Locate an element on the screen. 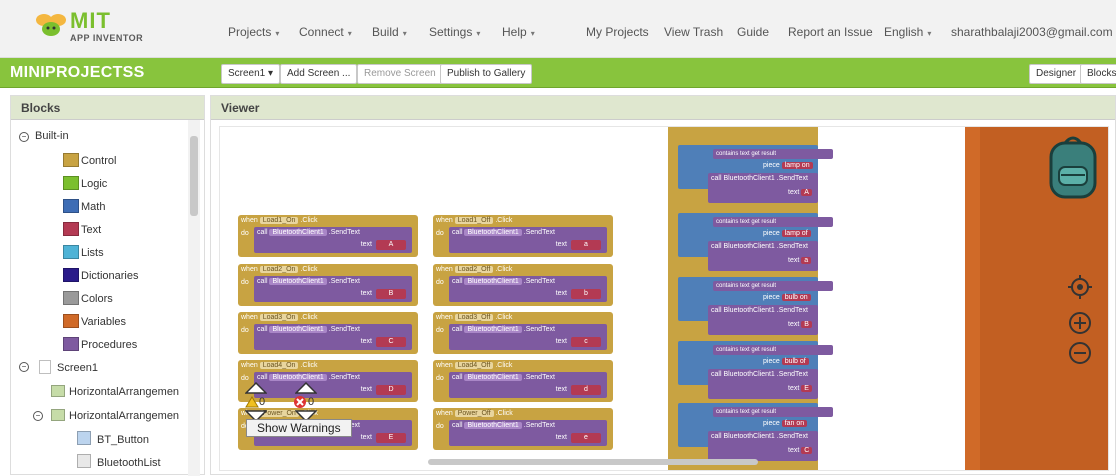 The image size is (1116, 476). remove-screen-button: Remove Screen is located at coordinates (400, 74).